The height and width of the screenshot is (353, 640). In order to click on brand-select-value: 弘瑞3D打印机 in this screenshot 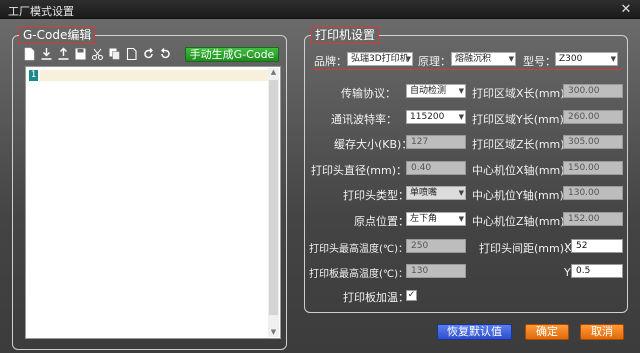, I will do `click(380, 59)`.